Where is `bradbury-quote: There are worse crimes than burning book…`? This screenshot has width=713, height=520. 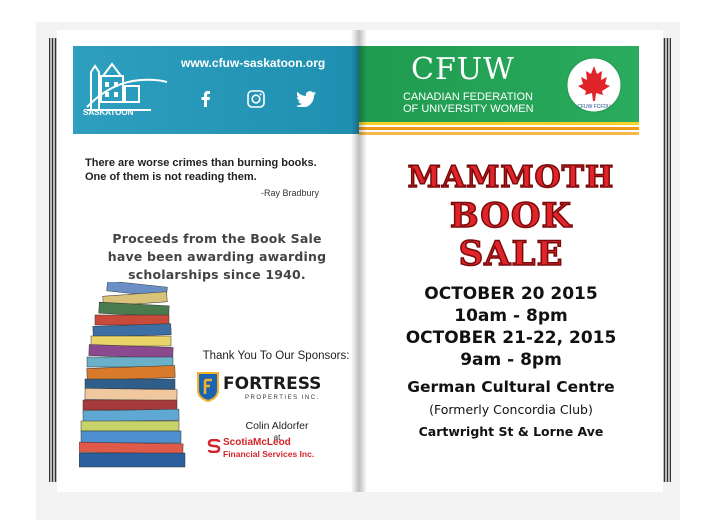
bradbury-quote: There are worse crimes than burning book… is located at coordinates (215, 170).